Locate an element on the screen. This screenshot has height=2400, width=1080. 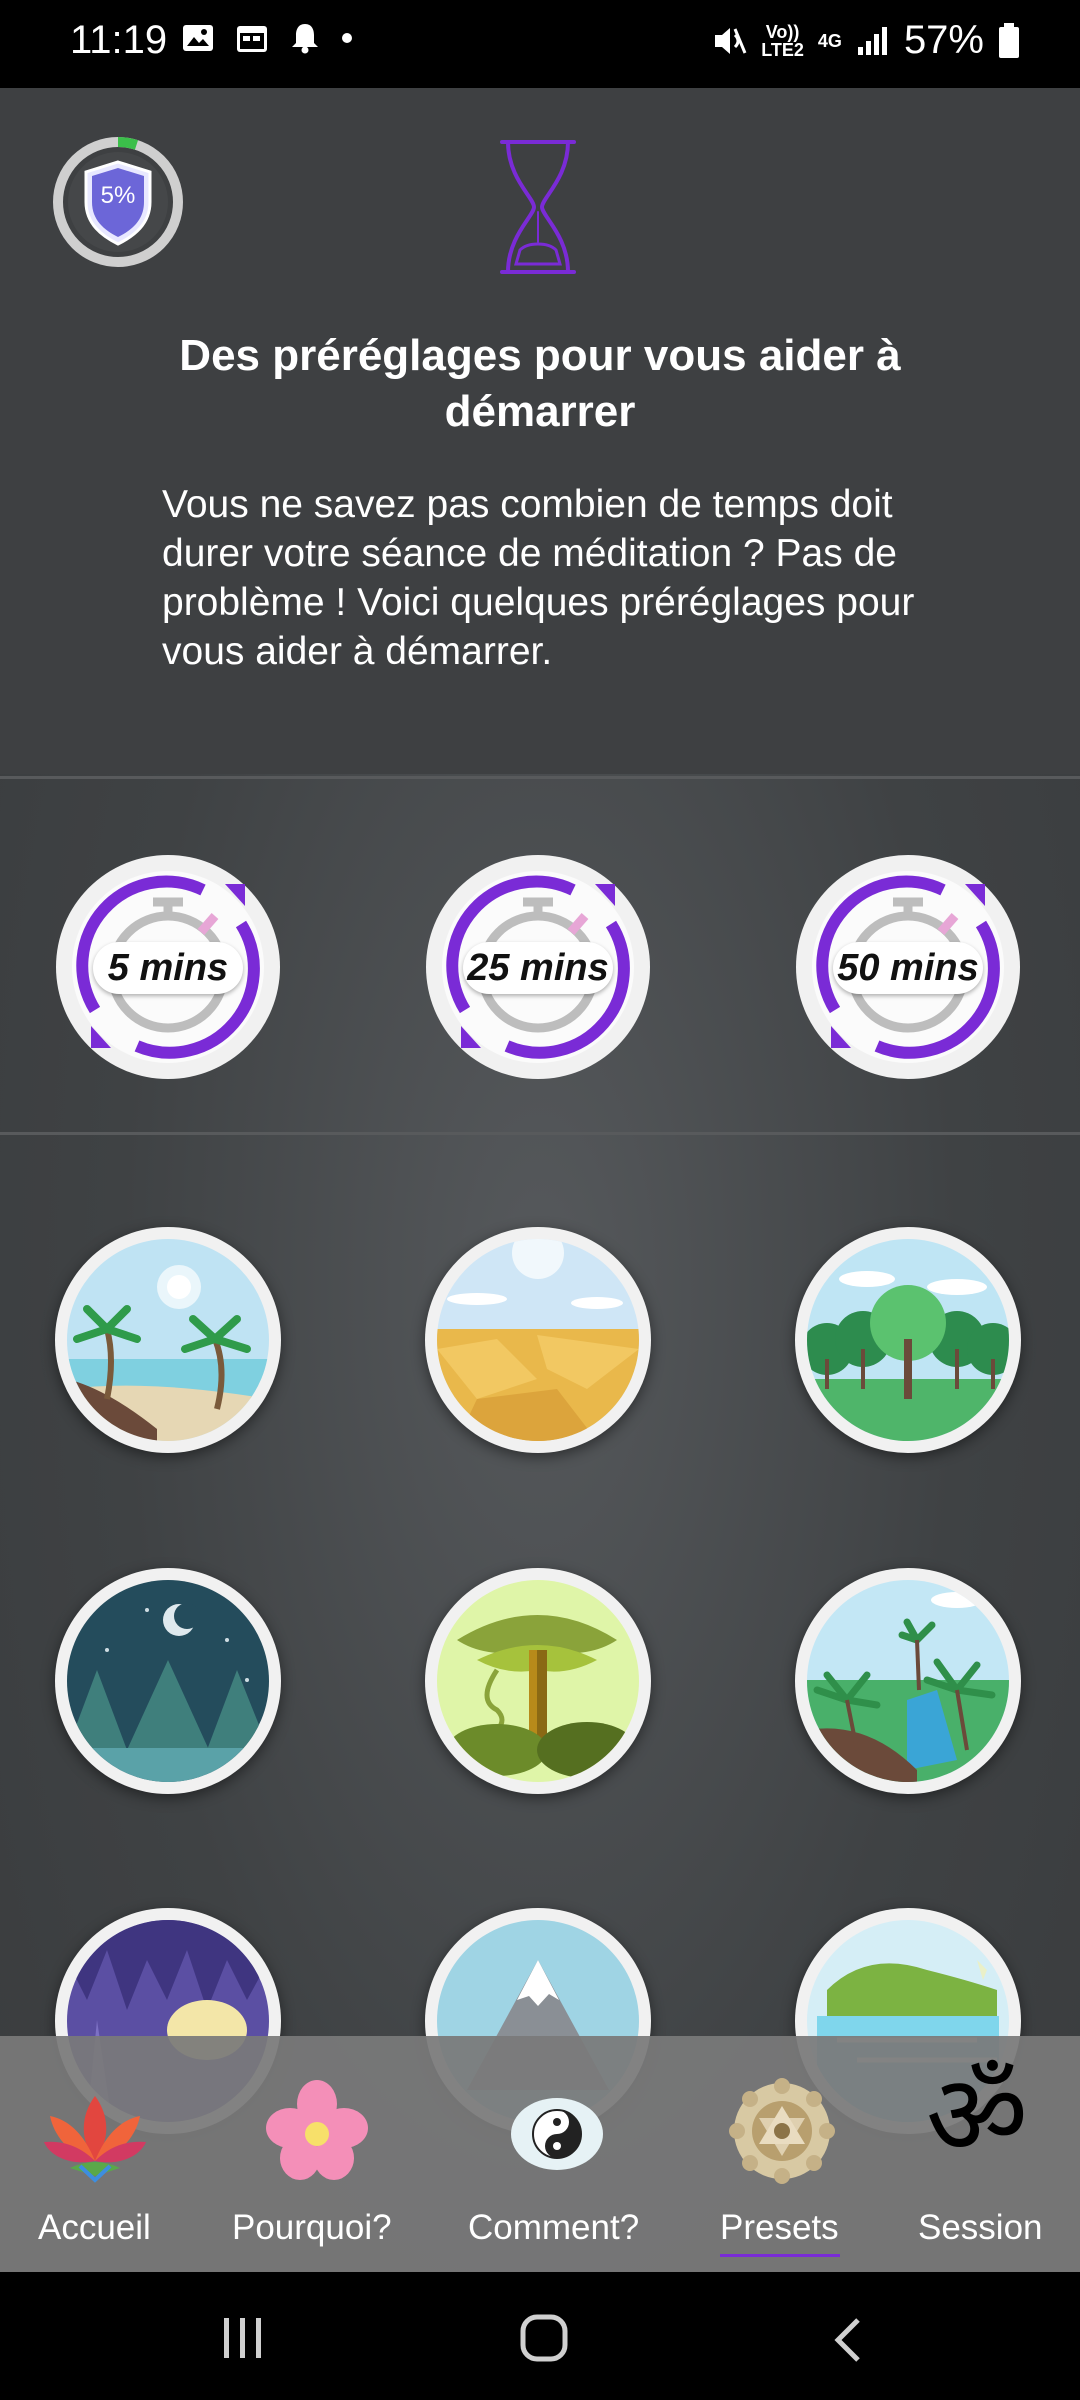
gallery-icon is located at coordinates (198, 38).